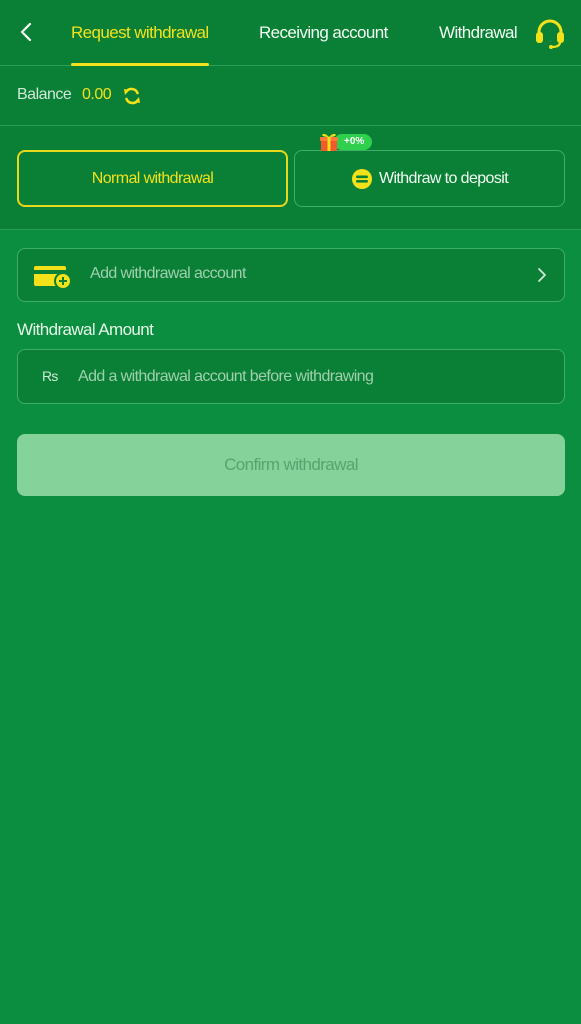 Image resolution: width=581 pixels, height=1024 pixels. Describe the element at coordinates (361, 178) in the screenshot. I see `coin-icon` at that location.